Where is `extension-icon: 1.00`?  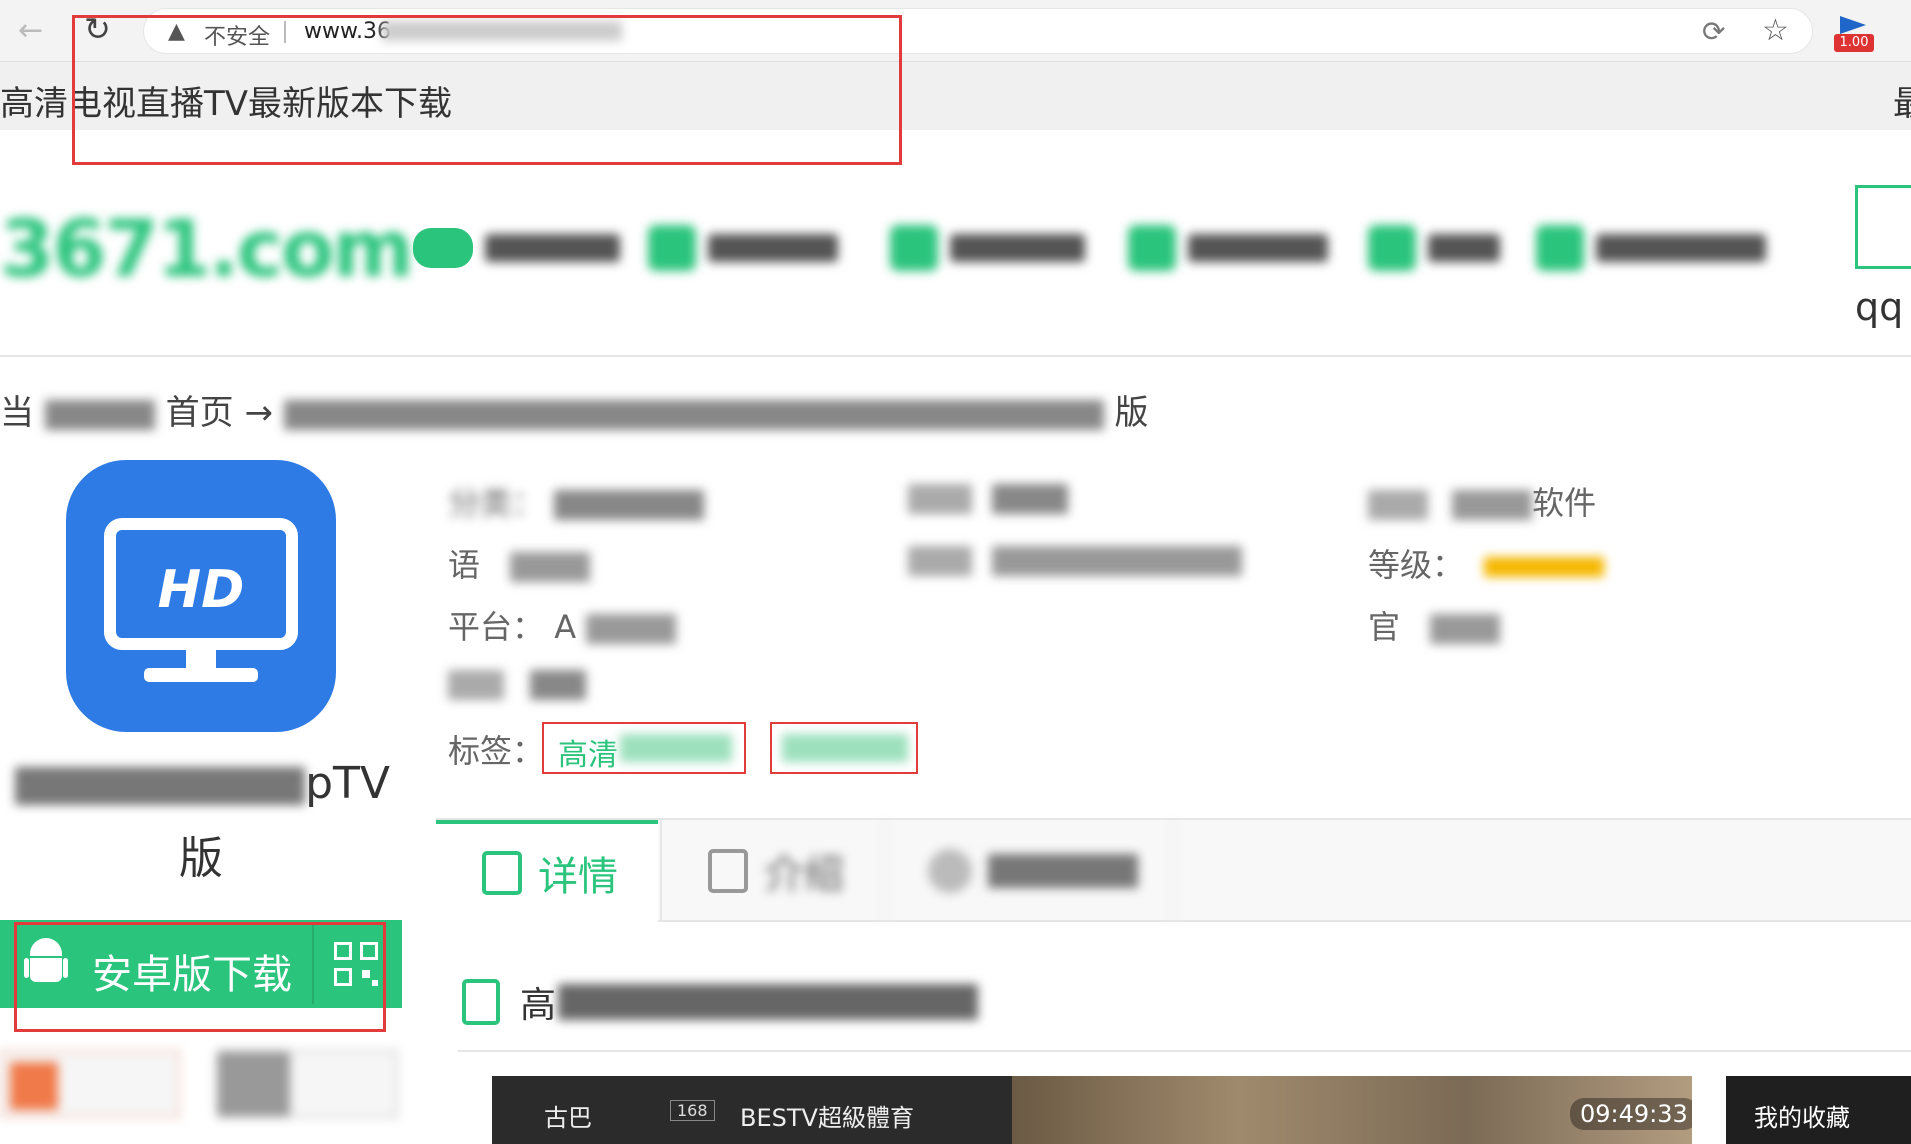
extension-icon: 1.00 is located at coordinates (1854, 34).